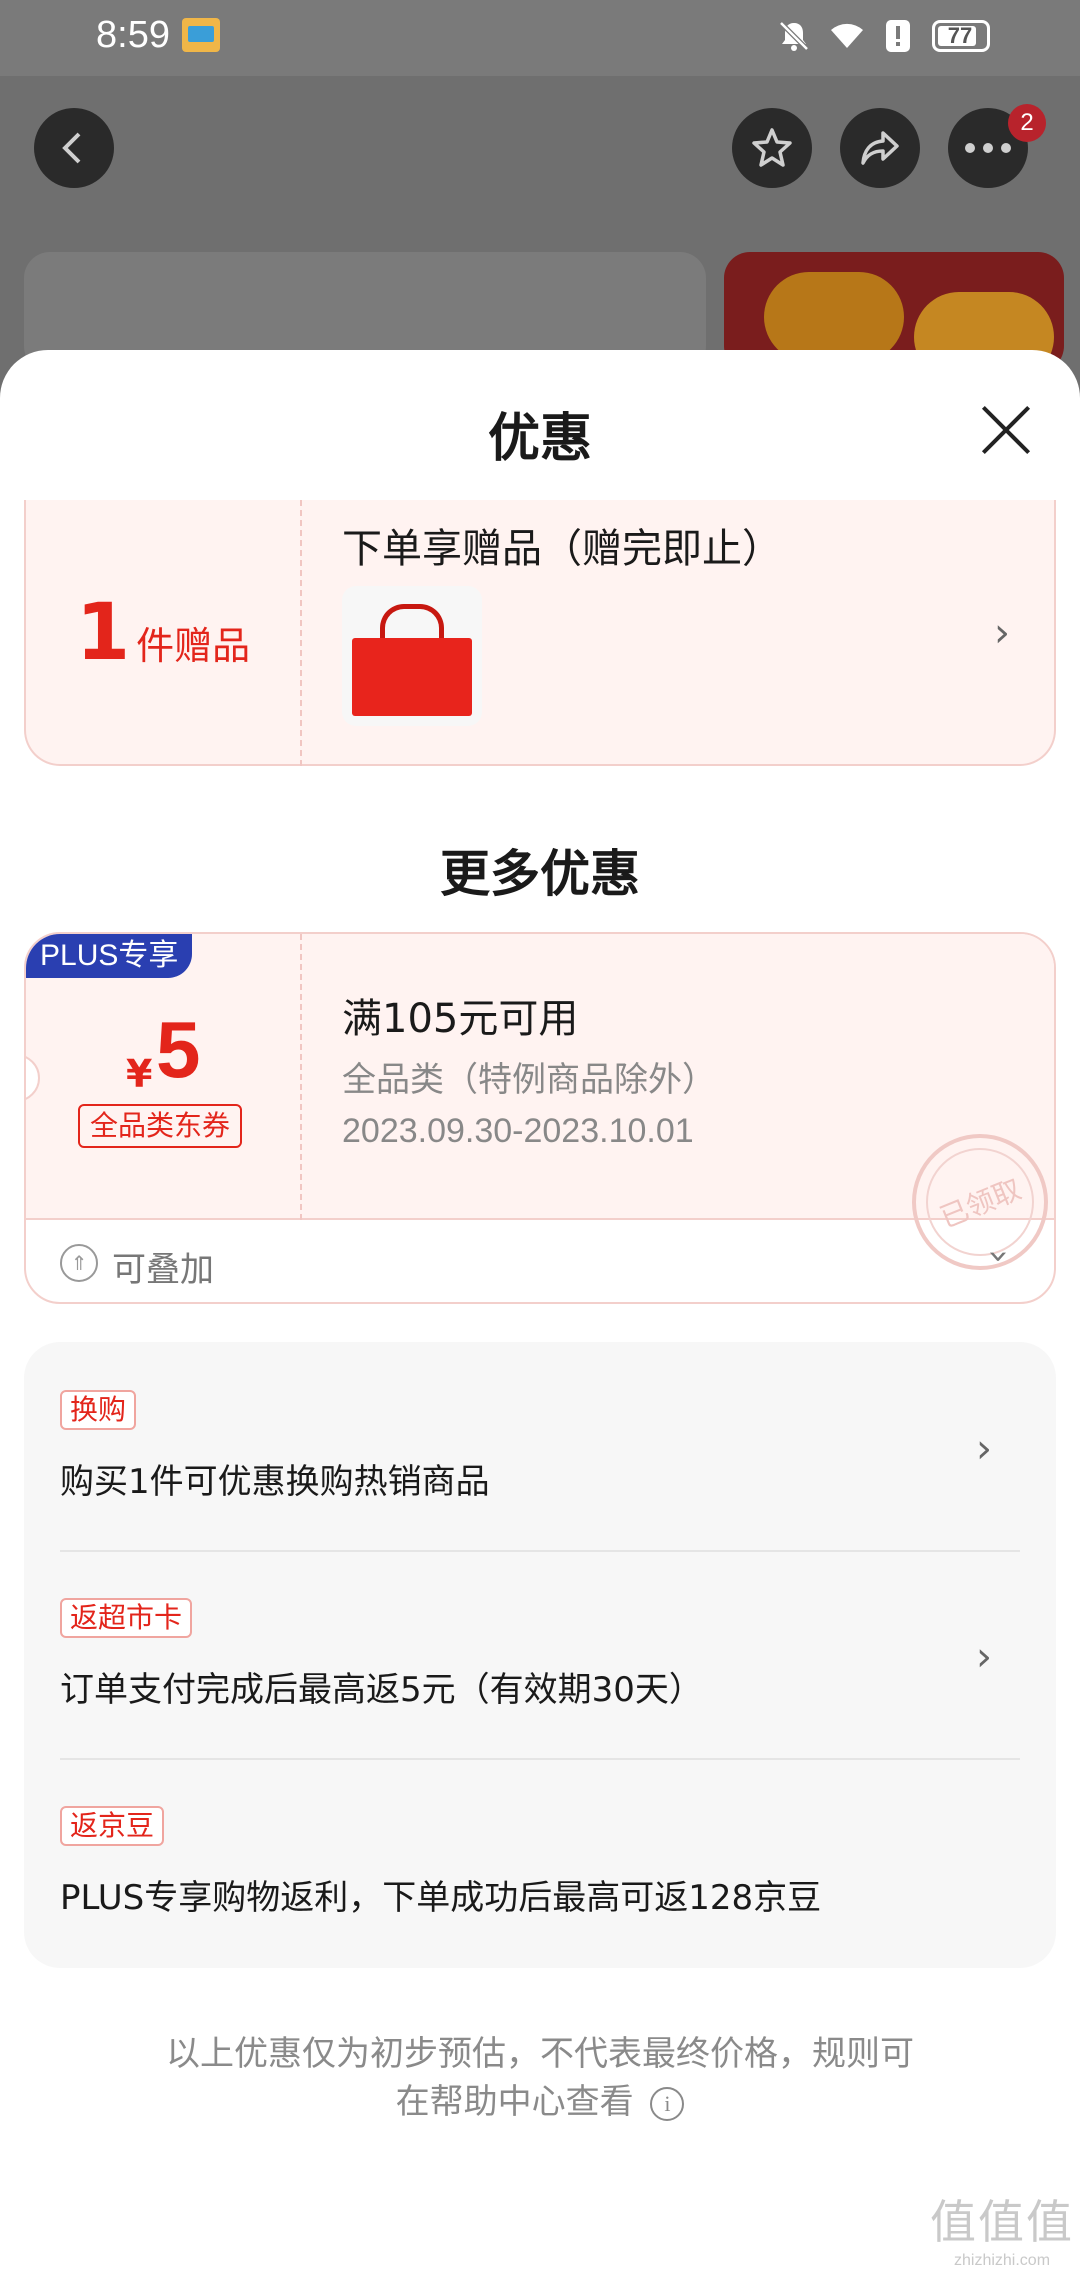 The width and height of the screenshot is (1080, 2280). What do you see at coordinates (178, 1049) in the screenshot?
I see `coupon-amount: 5` at bounding box center [178, 1049].